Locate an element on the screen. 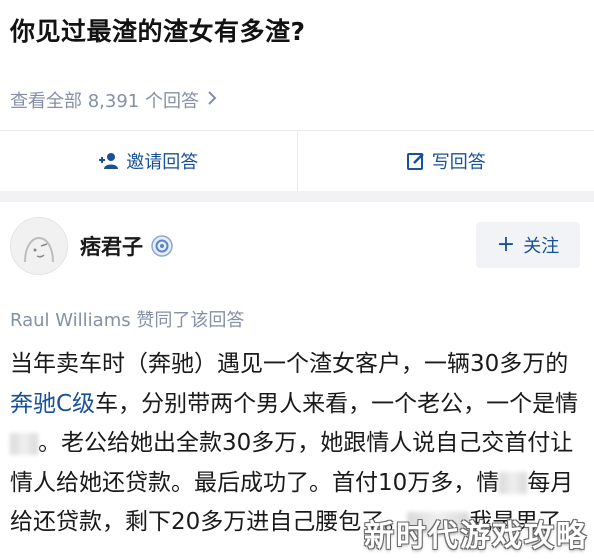 This screenshot has height=559, width=594. car-model-link: 奔驰C级 is located at coordinates (52, 404).